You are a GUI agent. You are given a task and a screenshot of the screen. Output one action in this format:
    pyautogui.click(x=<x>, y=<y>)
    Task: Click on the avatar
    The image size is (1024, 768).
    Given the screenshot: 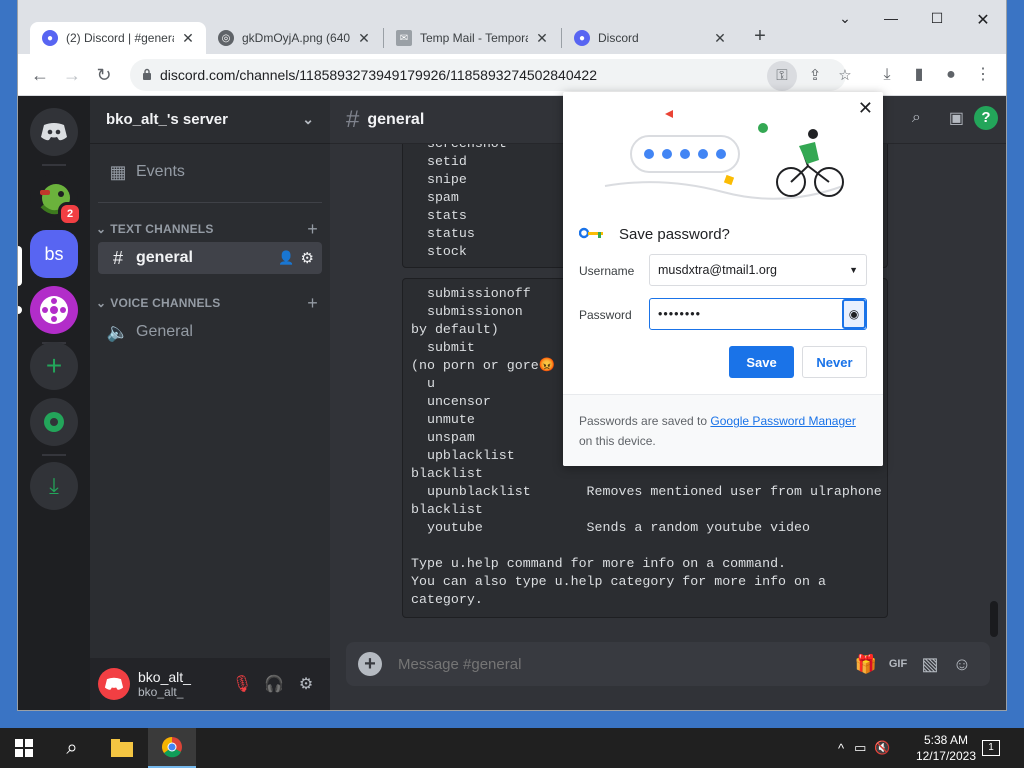 What is the action you would take?
    pyautogui.click(x=114, y=684)
    